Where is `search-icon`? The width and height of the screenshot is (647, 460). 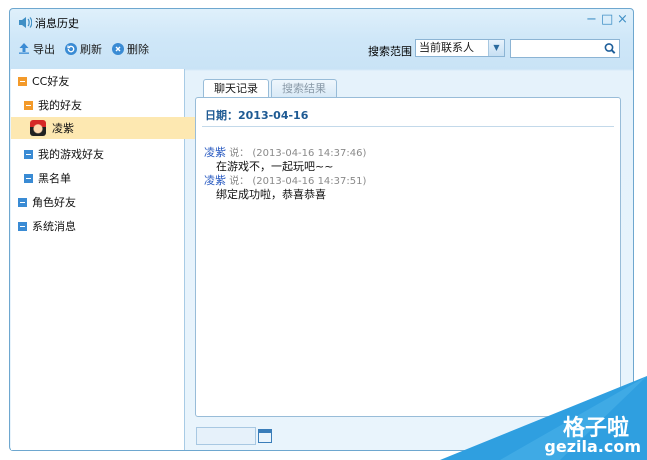
search-icon is located at coordinates (610, 48).